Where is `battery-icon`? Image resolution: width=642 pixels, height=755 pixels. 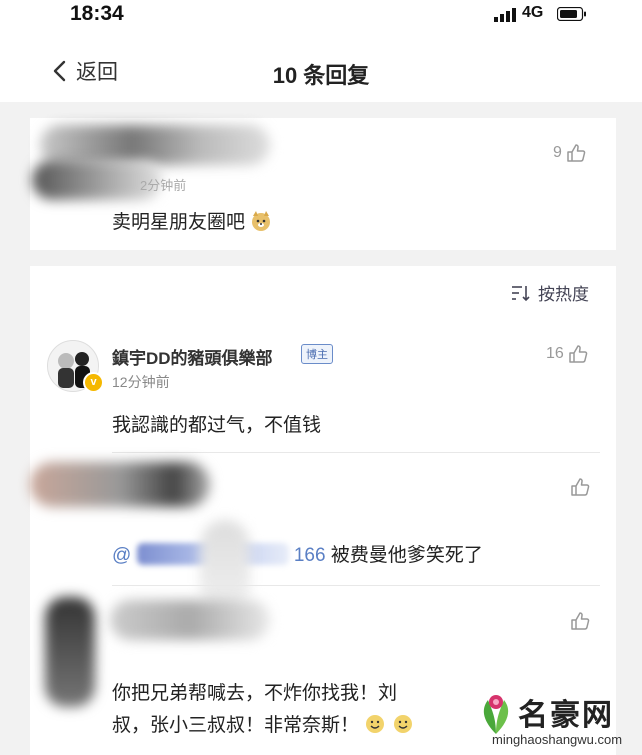
battery-icon is located at coordinates (571, 14).